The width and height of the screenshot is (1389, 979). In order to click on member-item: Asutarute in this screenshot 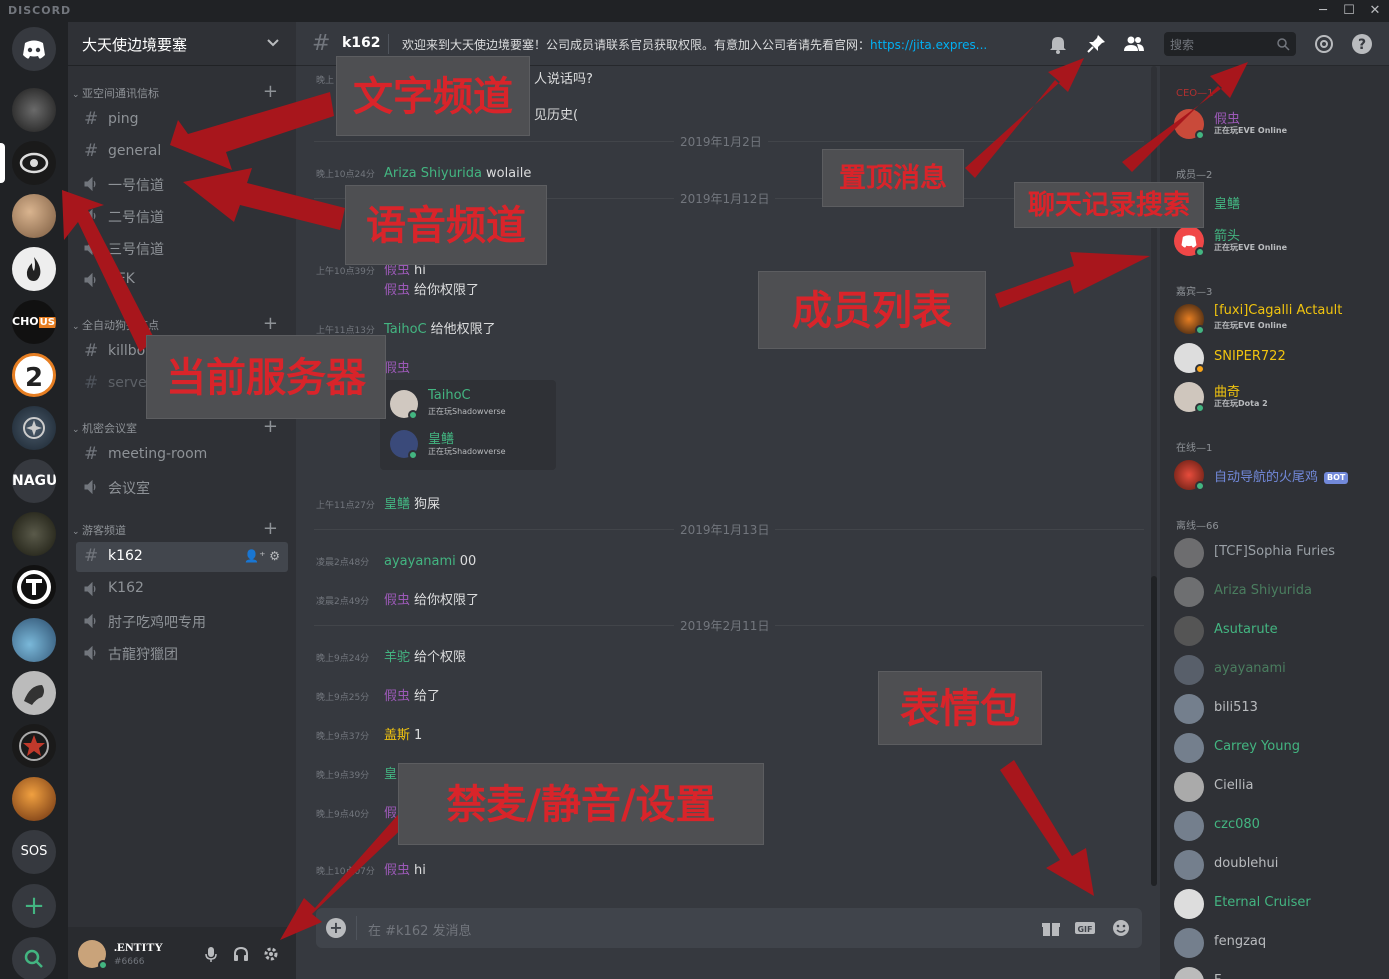, I will do `click(1279, 631)`.